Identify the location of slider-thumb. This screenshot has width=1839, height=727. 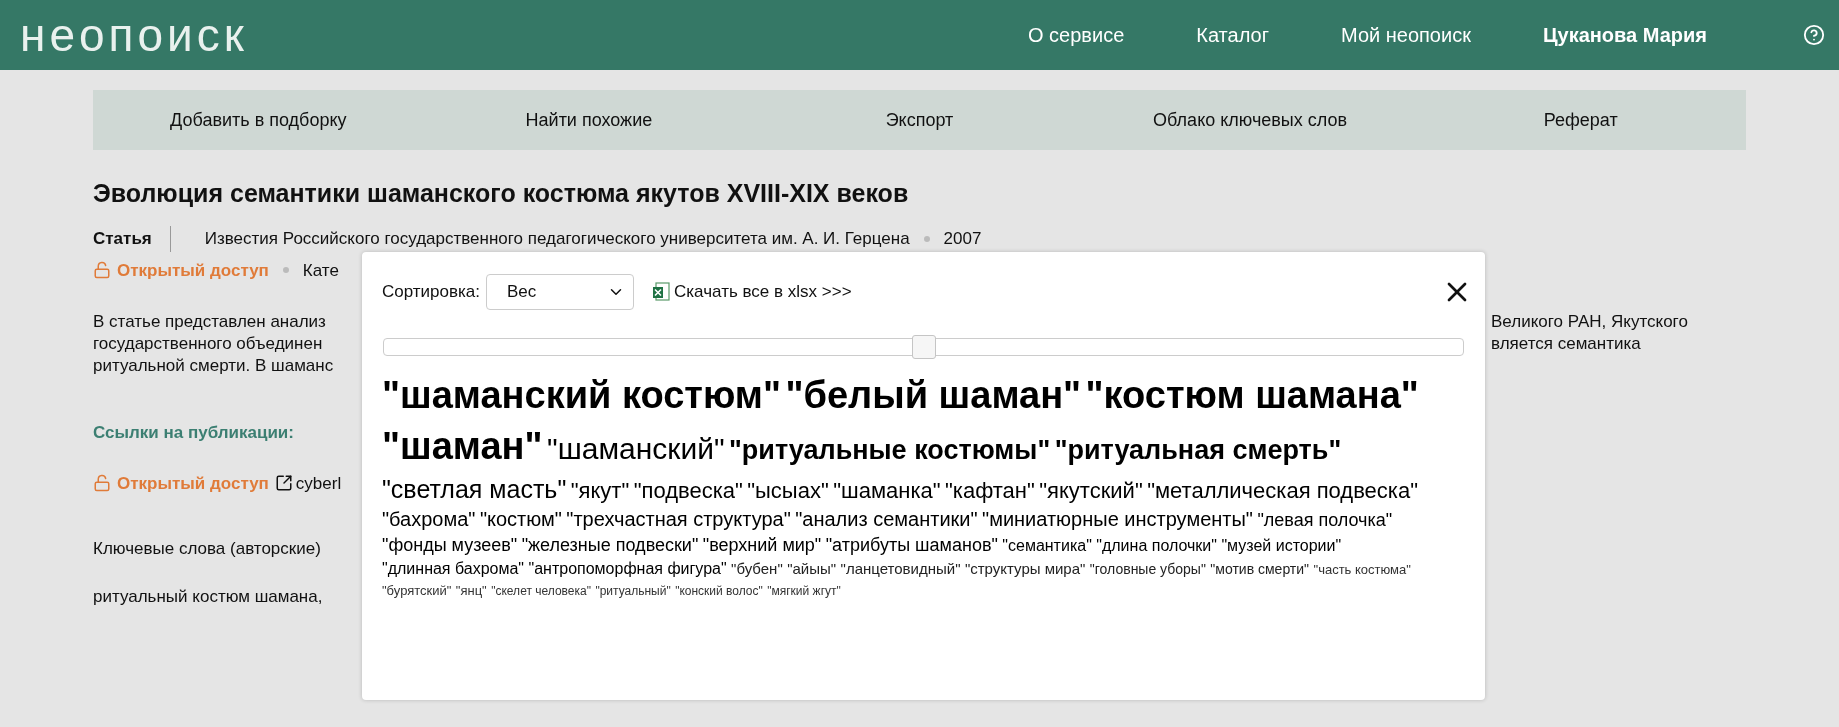
(923, 347).